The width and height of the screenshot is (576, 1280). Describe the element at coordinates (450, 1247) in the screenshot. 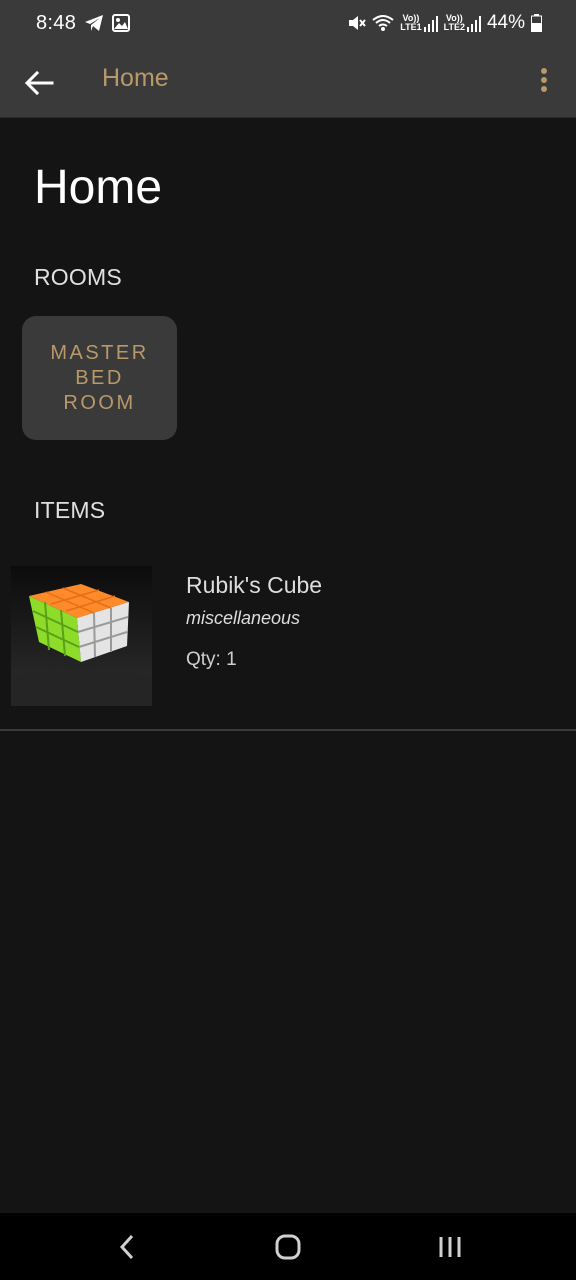

I see `nav-recents-icon` at that location.